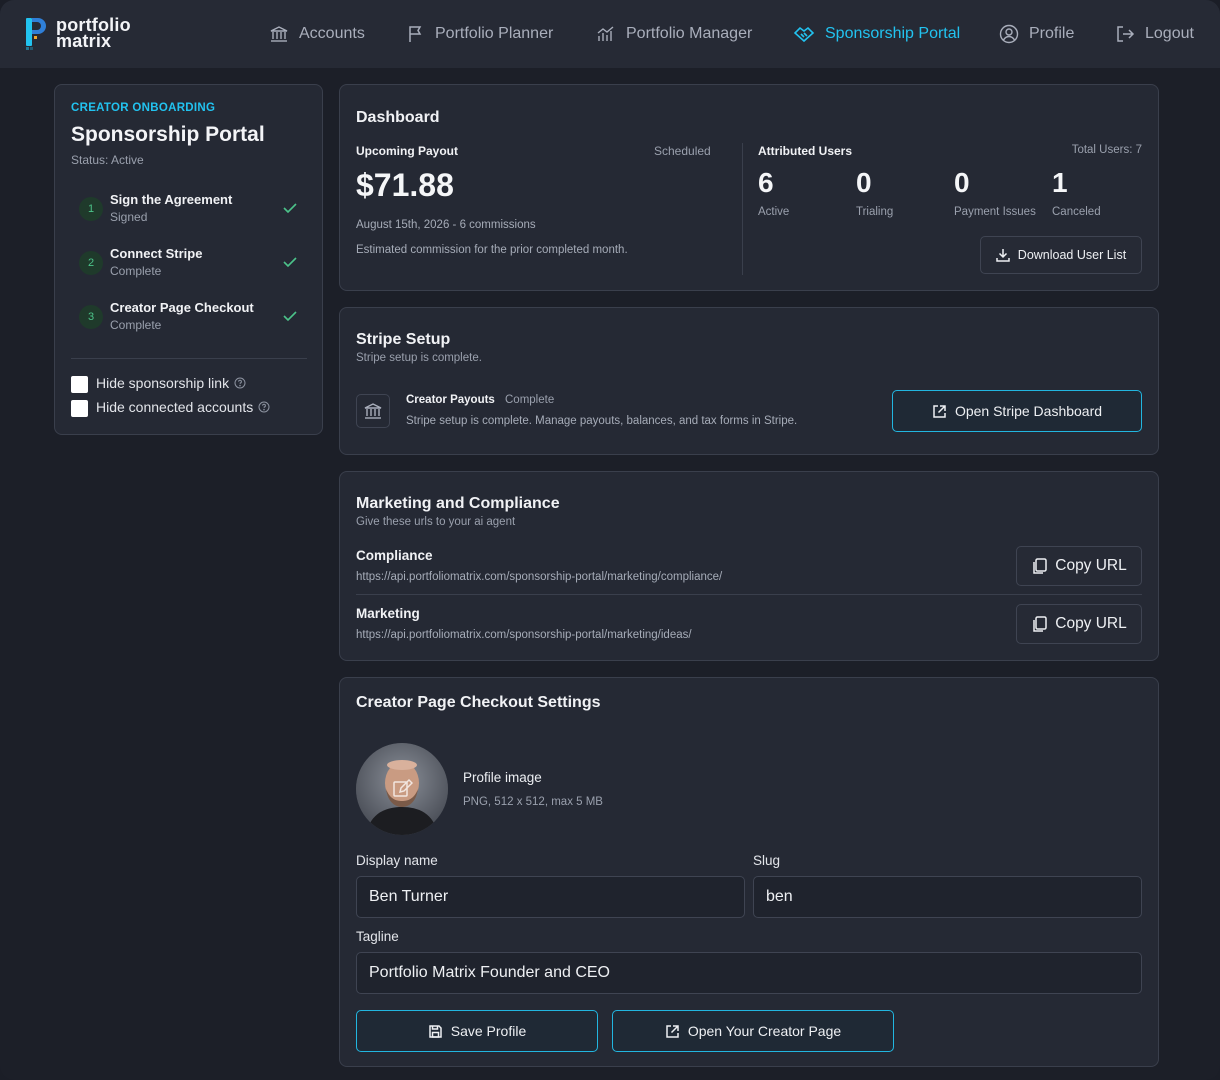 The width and height of the screenshot is (1220, 1080). Describe the element at coordinates (84, 41) in the screenshot. I see `brand-line-2: matrix` at that location.